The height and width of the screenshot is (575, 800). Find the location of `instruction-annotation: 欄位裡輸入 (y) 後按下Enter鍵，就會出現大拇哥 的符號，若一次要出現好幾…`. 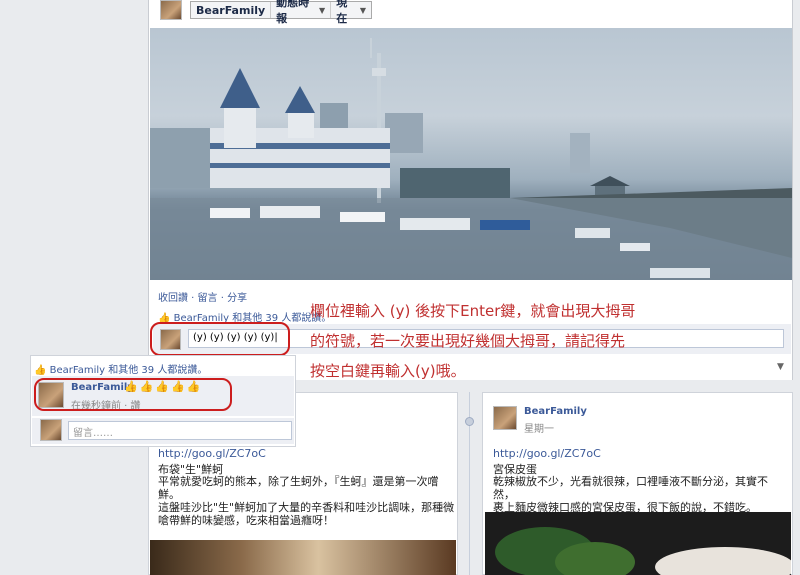

instruction-annotation: 欄位裡輸入 (y) 後按下Enter鍵，就會出現大拇哥 的符號，若一次要出現好幾… is located at coordinates (520, 341).